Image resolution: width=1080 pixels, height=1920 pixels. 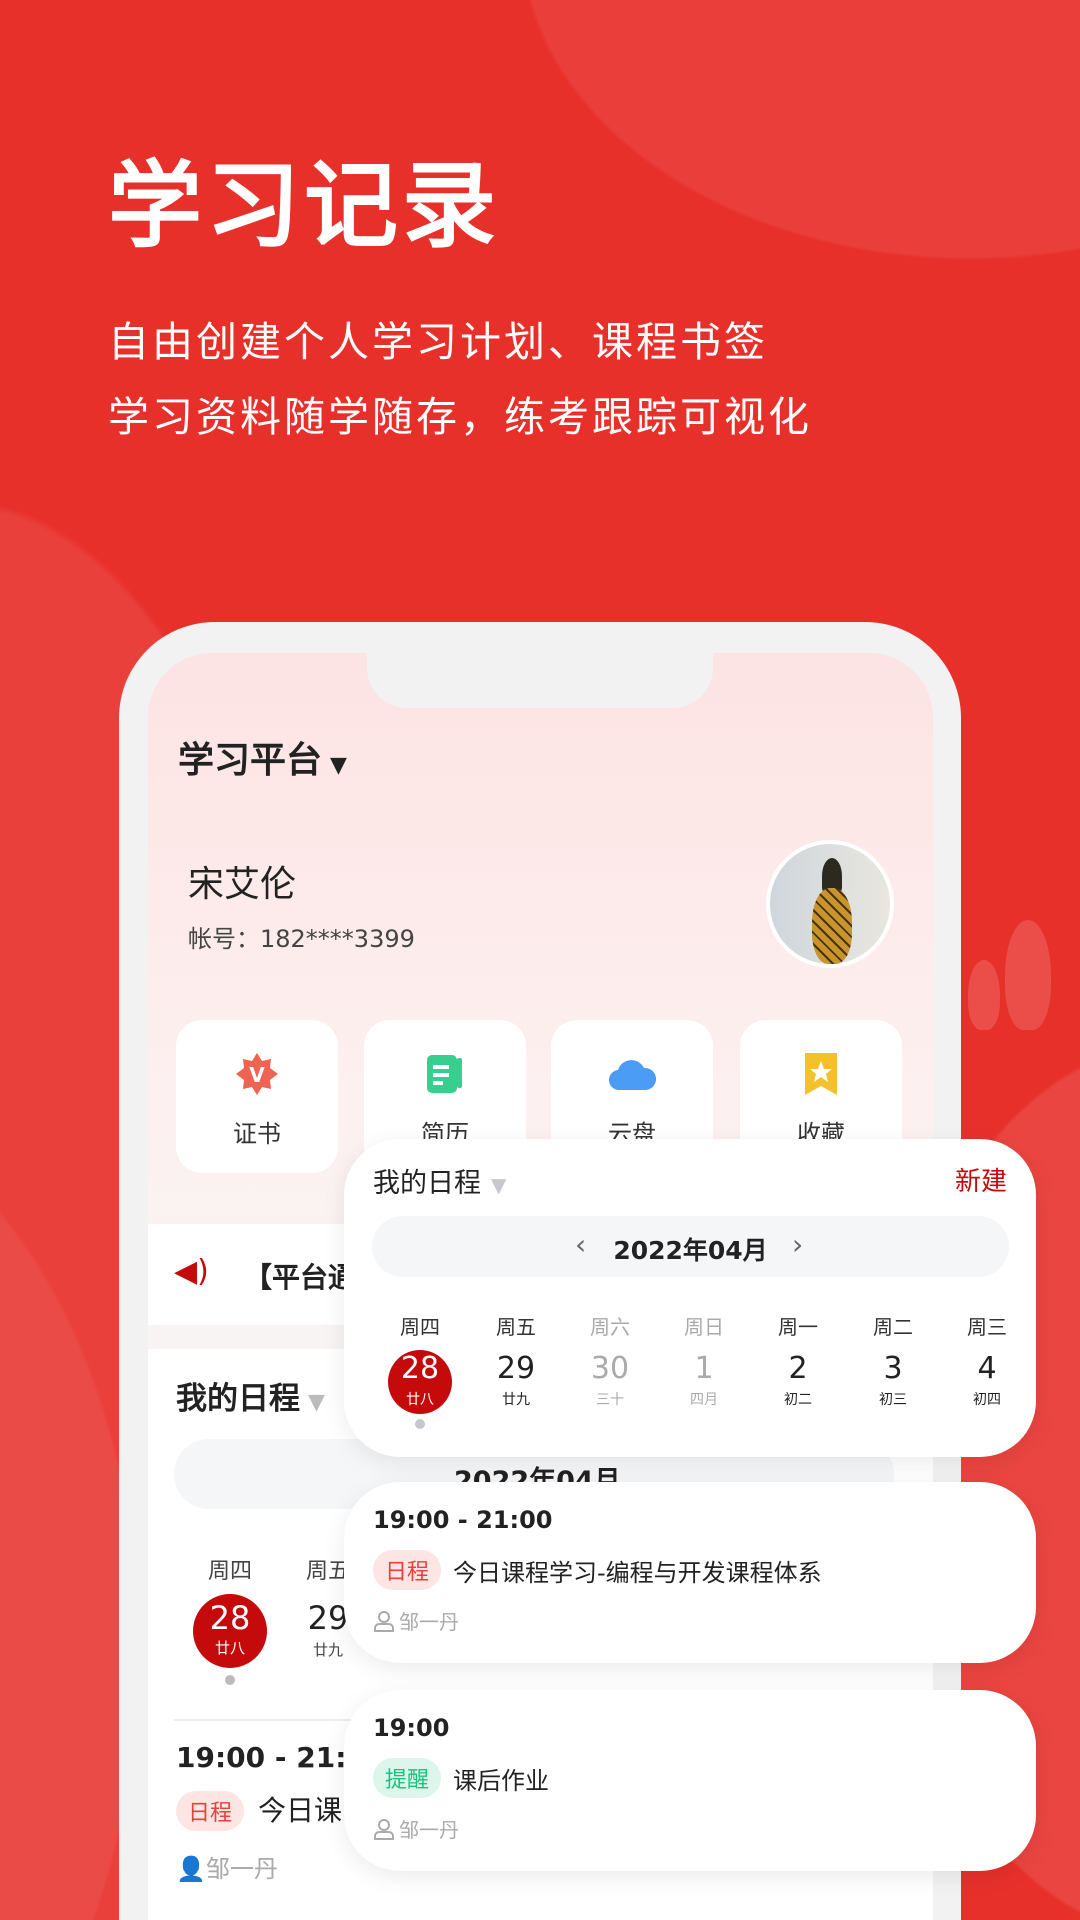 I want to click on day-number: 2, so click(x=798, y=1368).